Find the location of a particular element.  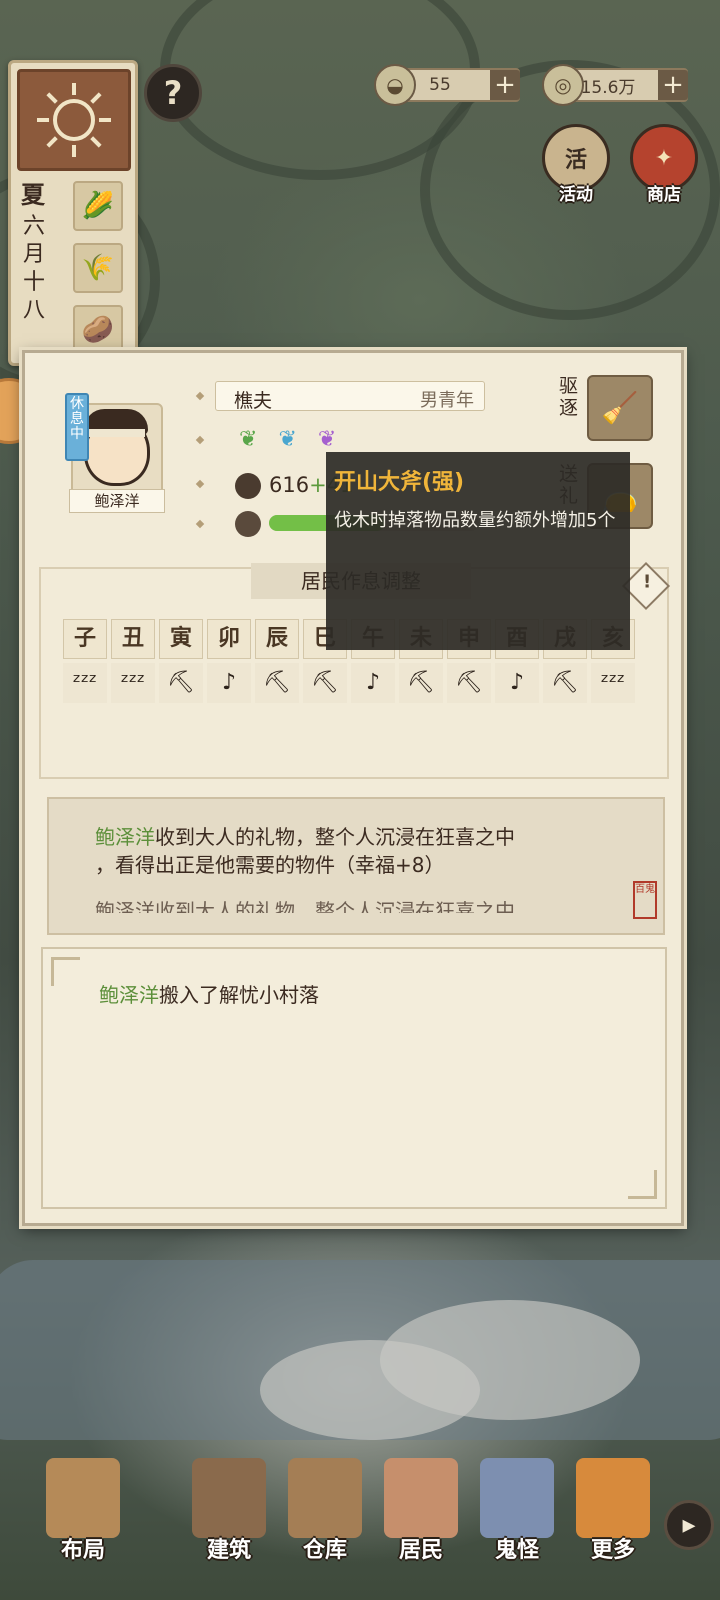

chevron-right-icon: ▸ is located at coordinates (689, 1525).